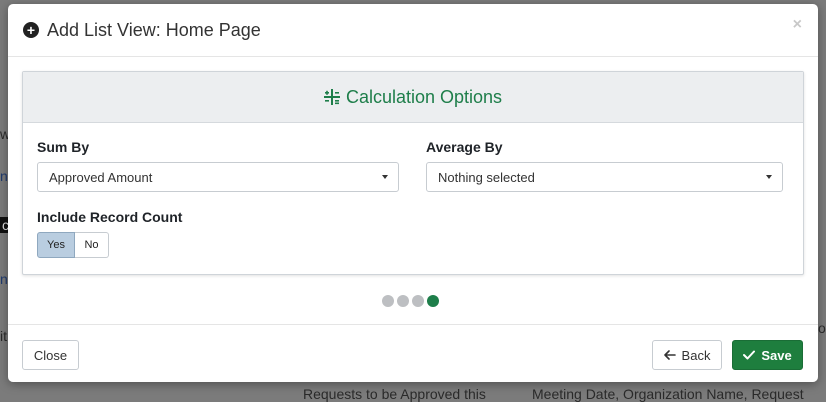 The image size is (826, 402). What do you see at coordinates (668, 394) in the screenshot?
I see `background-bottom-text-right: Meeting Date, Organization Name, Request` at bounding box center [668, 394].